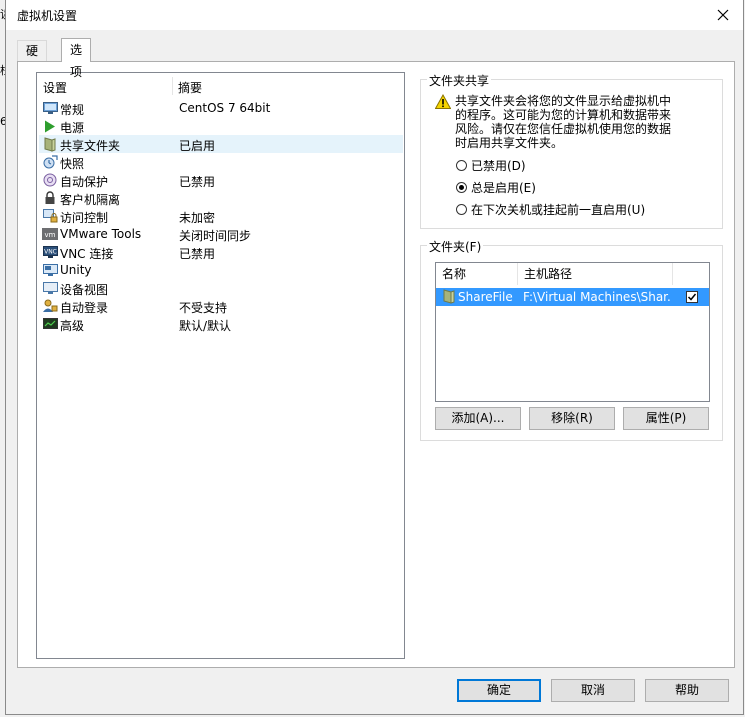  I want to click on warning-line: 时启用共享文件夹。, so click(509, 143).